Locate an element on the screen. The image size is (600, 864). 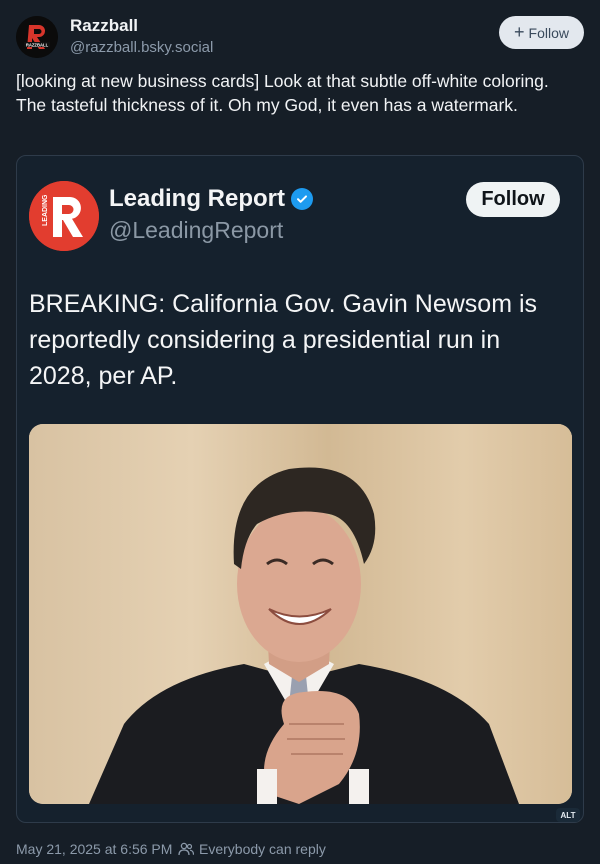
people-icon is located at coordinates (186, 849).